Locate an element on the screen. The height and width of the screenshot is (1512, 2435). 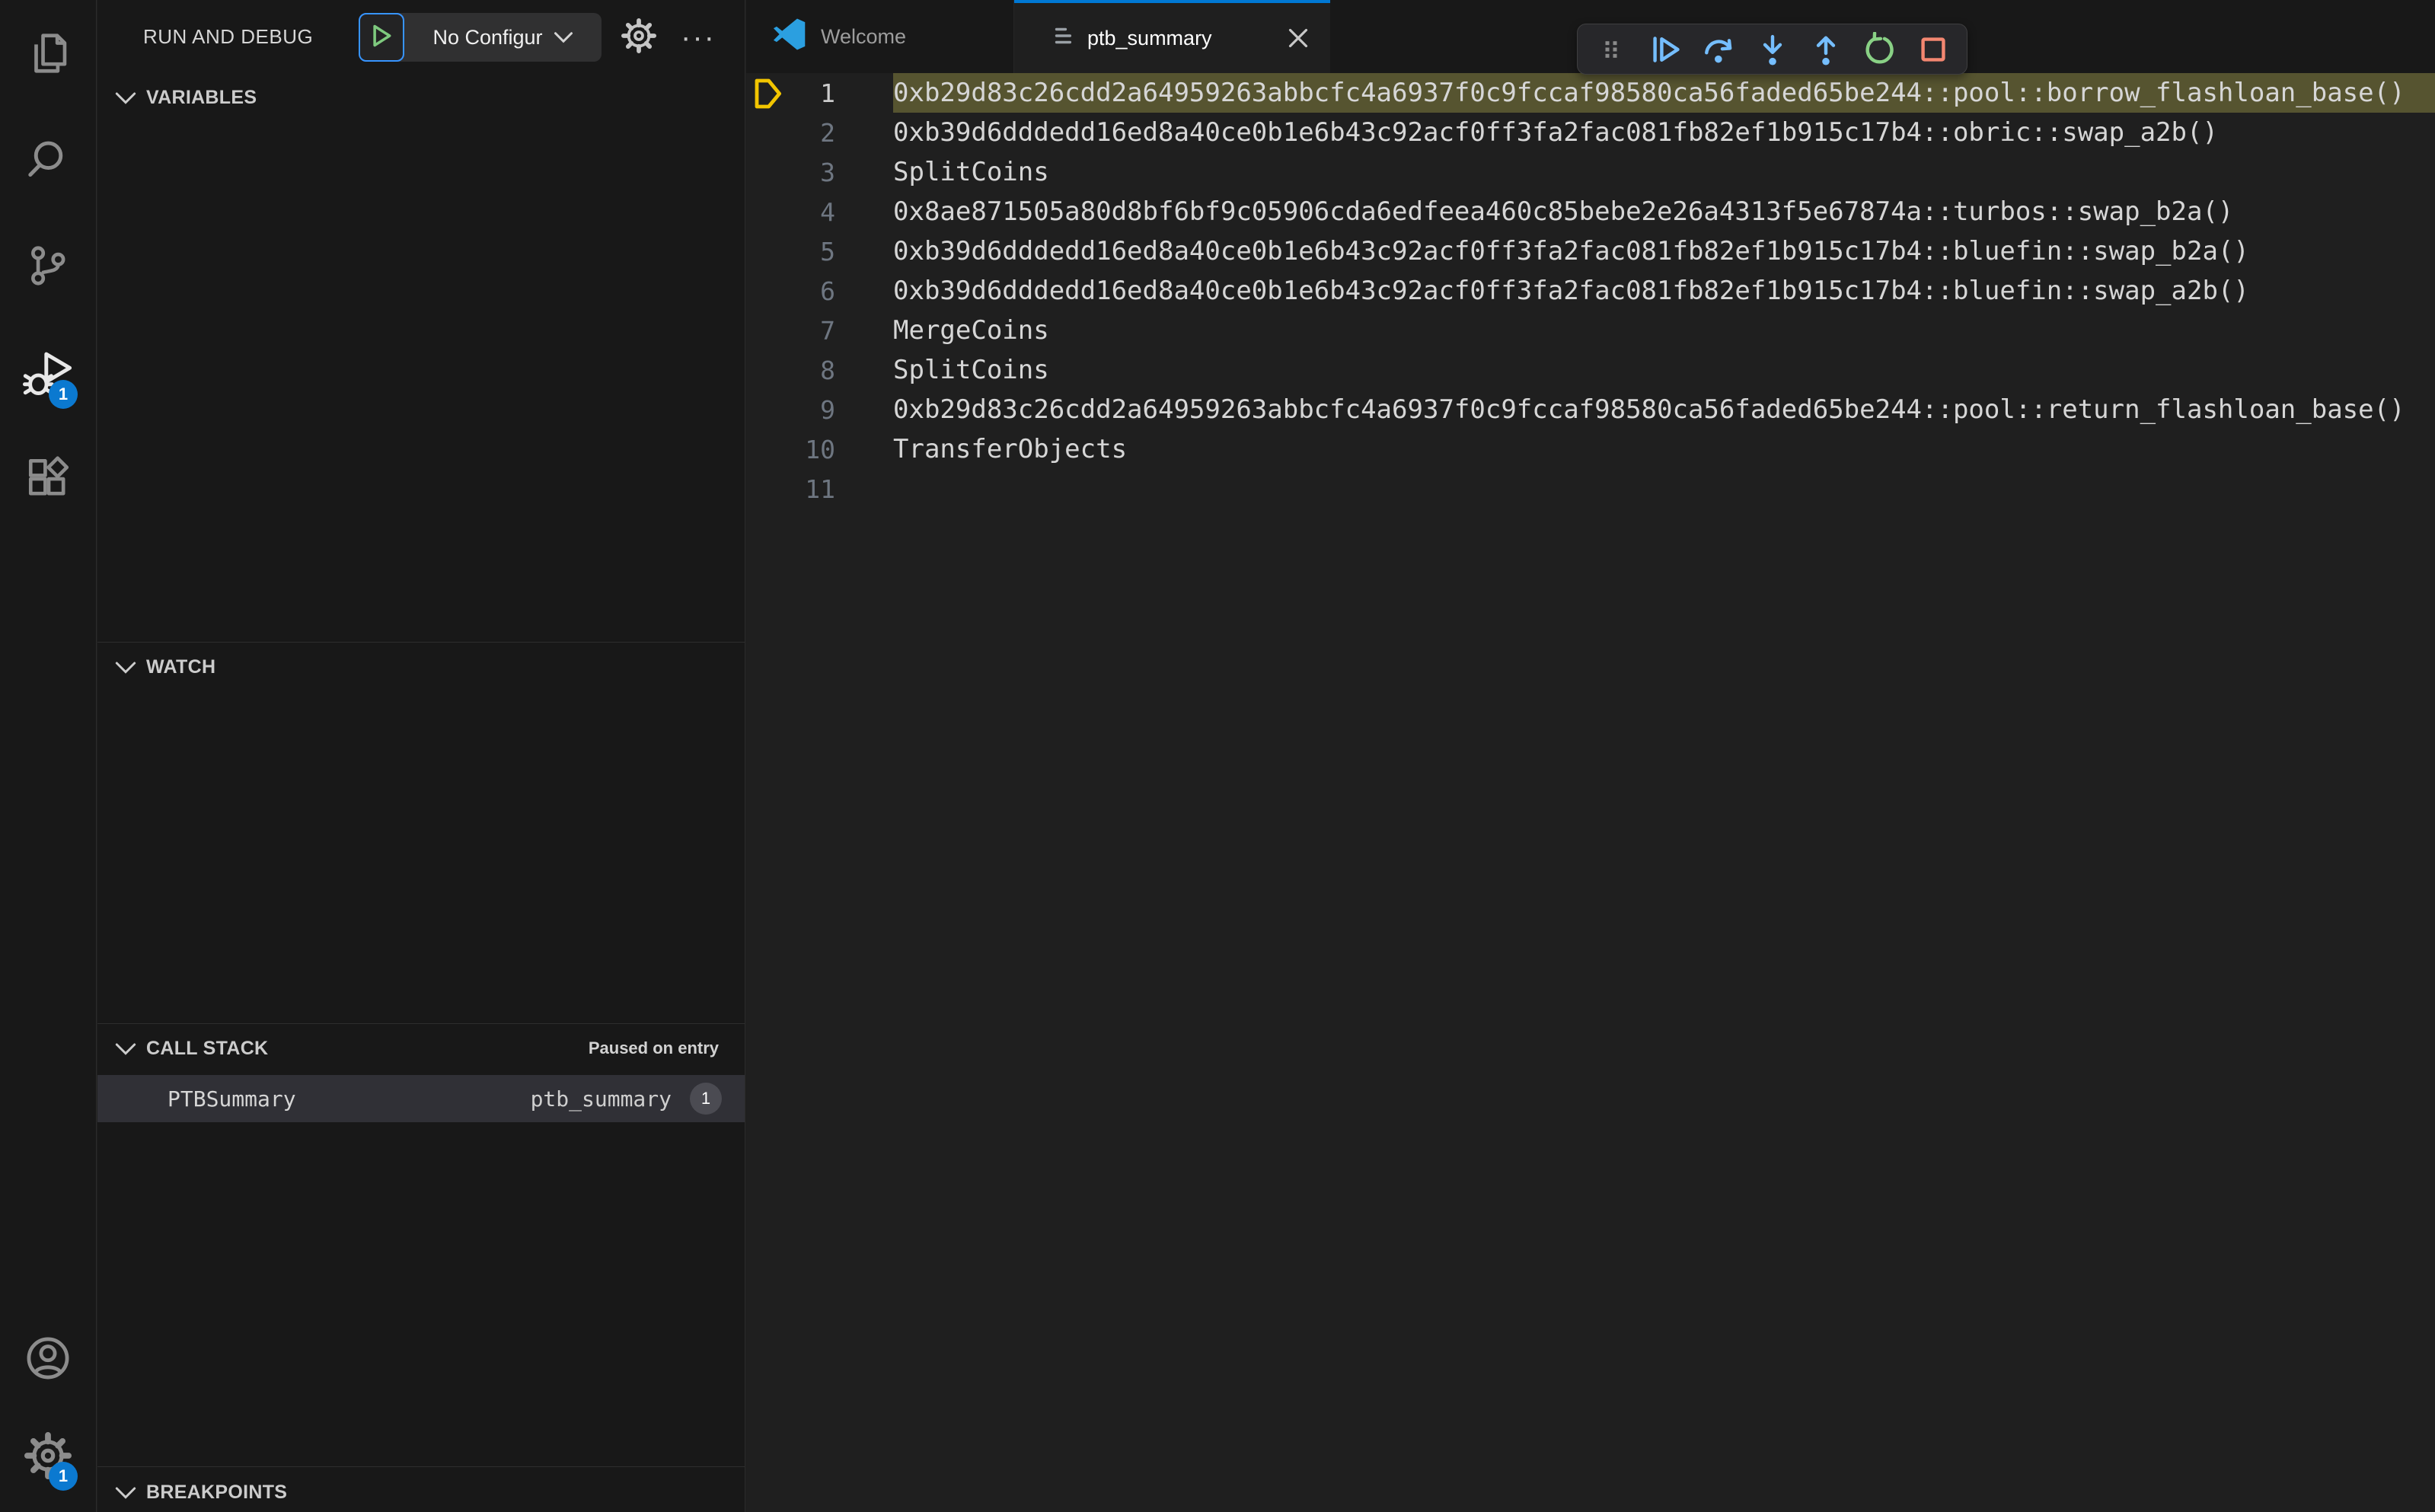
section-label: WATCH is located at coordinates (181, 667).